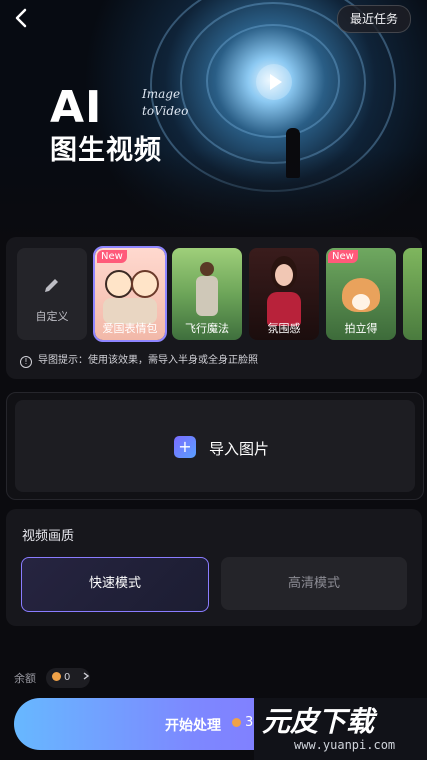 This screenshot has height=760, width=427. What do you see at coordinates (193, 726) in the screenshot?
I see `start-process-label: 开始处理` at bounding box center [193, 726].